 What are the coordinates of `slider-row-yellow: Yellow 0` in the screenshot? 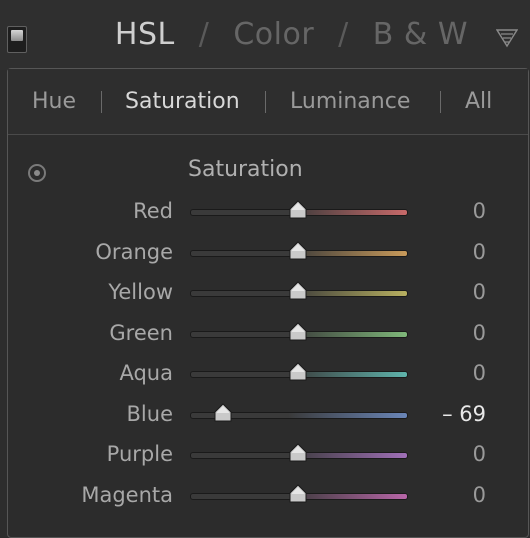 It's located at (268, 300).